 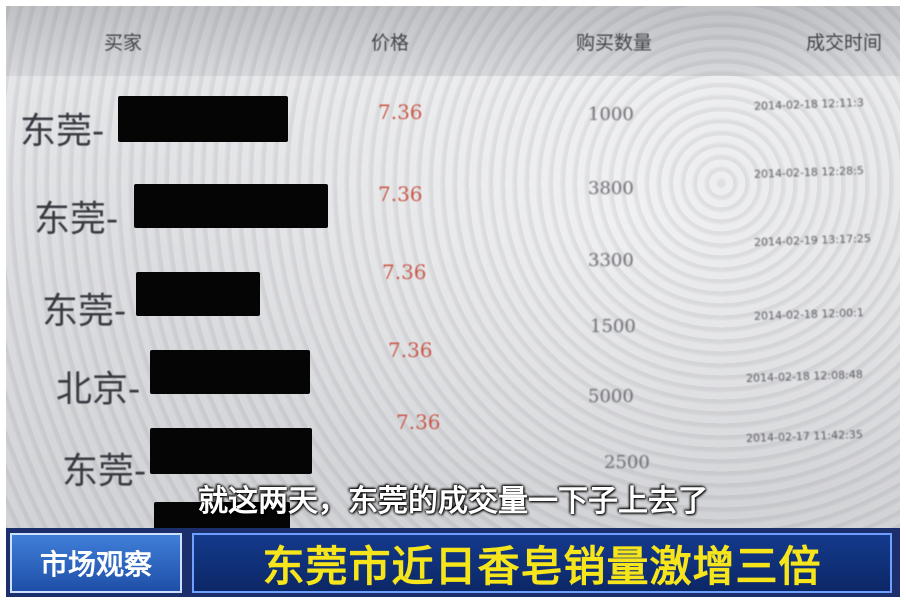 I want to click on row-5-redaction, so click(x=231, y=451).